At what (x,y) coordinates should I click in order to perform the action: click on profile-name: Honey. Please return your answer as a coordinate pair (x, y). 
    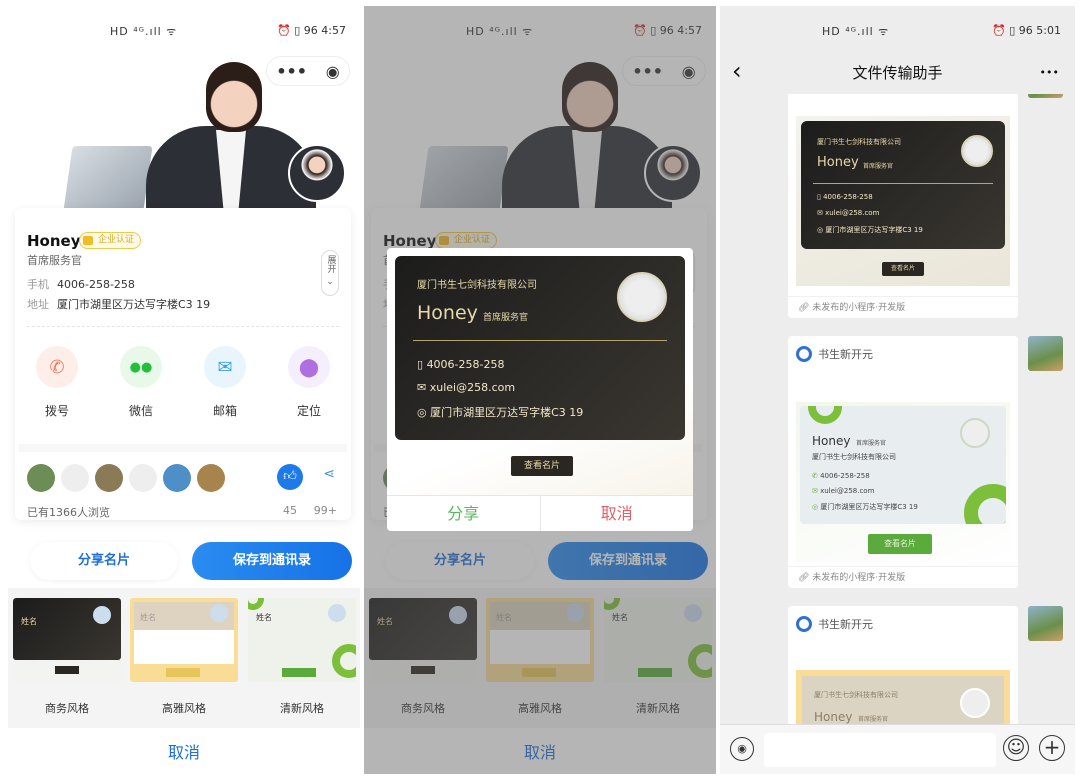
    Looking at the image, I should click on (54, 241).